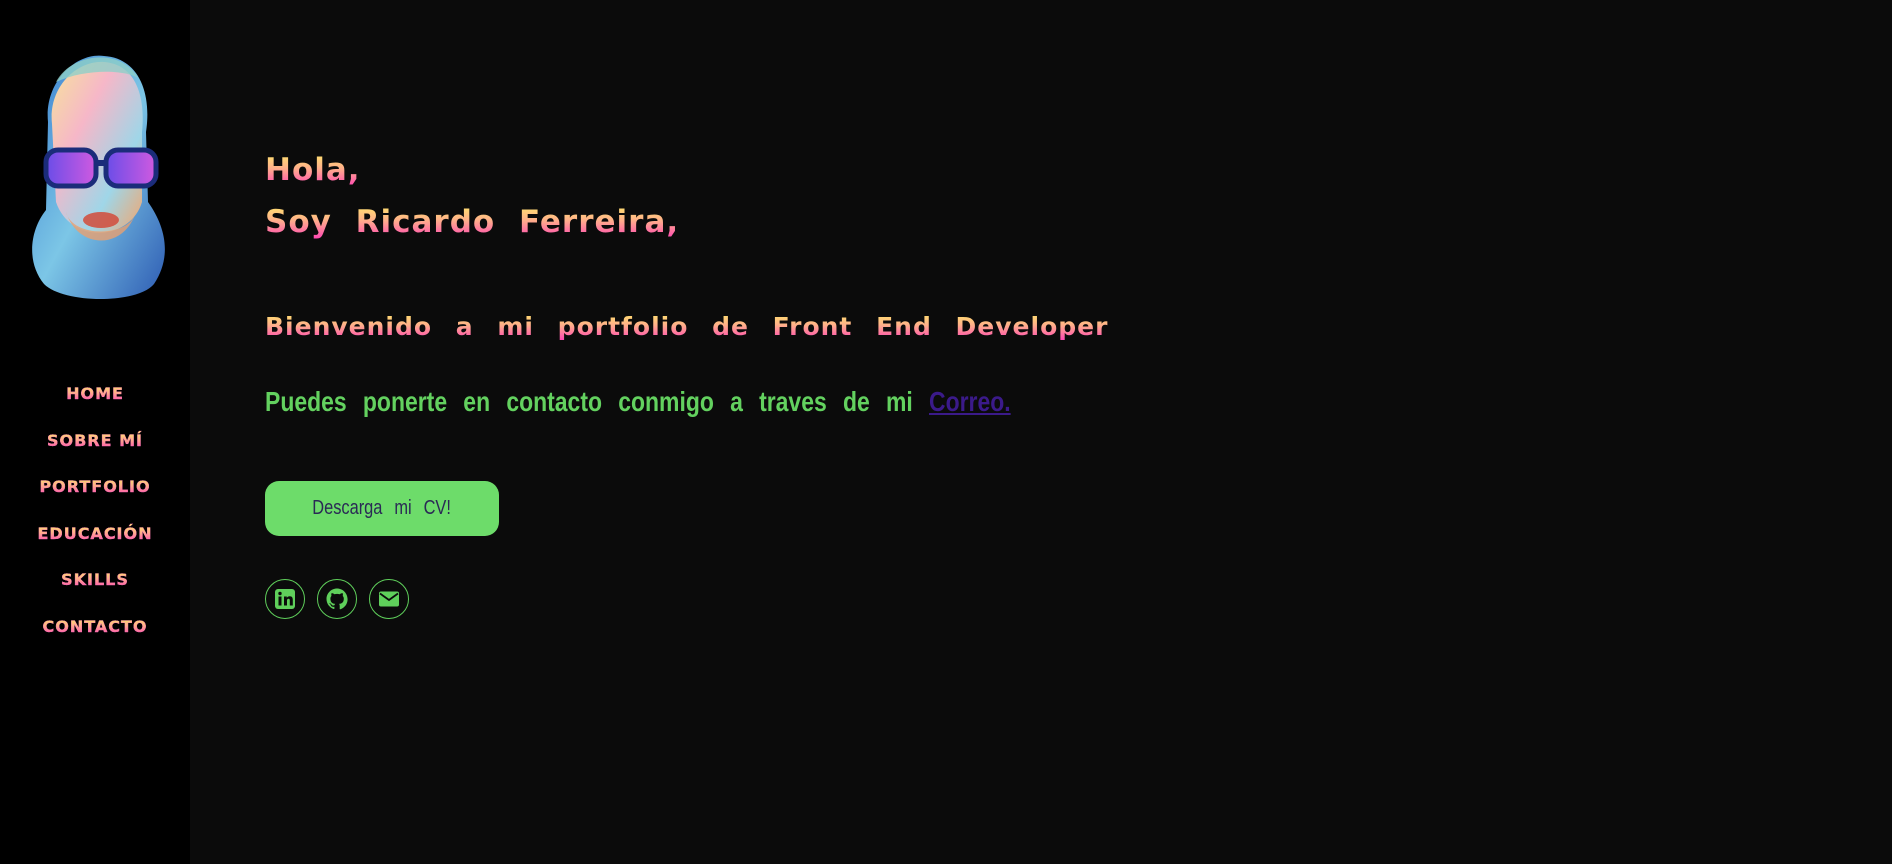  Describe the element at coordinates (95, 640) in the screenshot. I see `nav-item-contacto: CONTACTO` at that location.